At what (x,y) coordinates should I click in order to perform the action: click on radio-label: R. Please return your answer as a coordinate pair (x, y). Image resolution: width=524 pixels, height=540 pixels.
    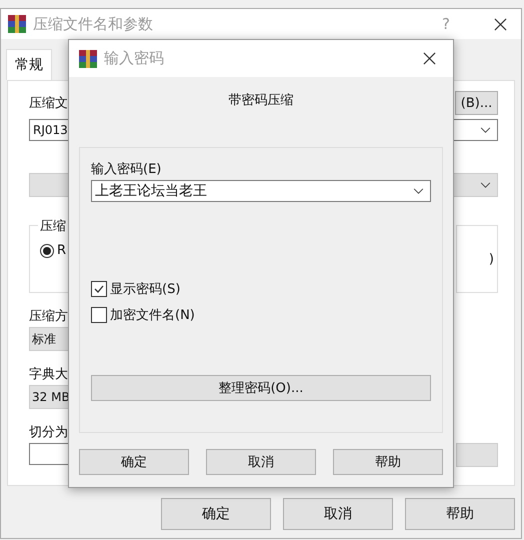
    Looking at the image, I should click on (61, 250).